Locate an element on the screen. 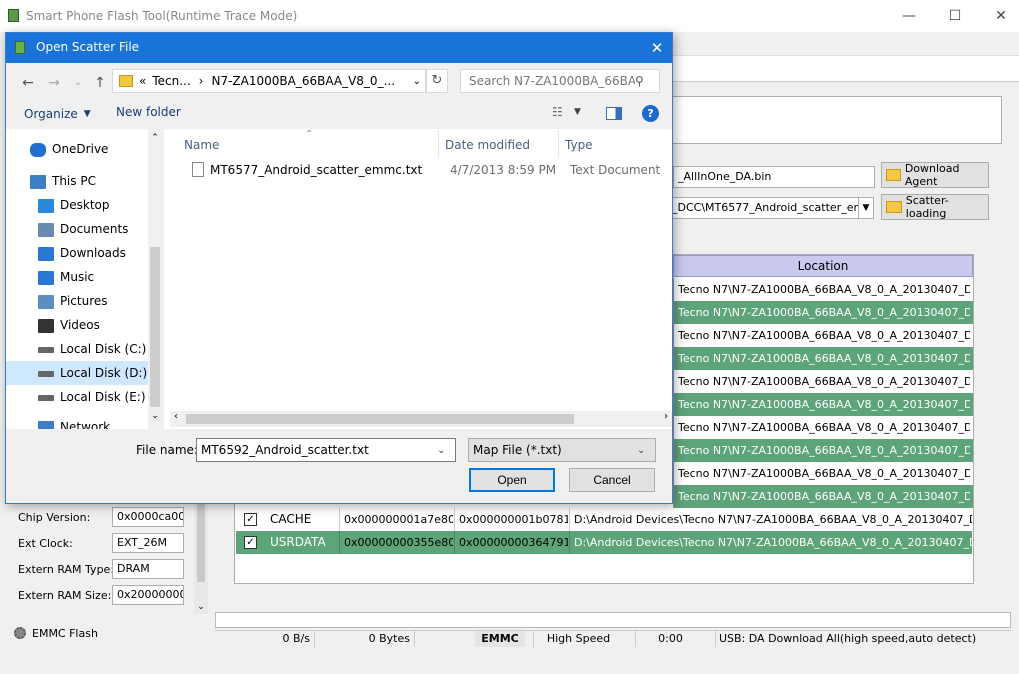 The image size is (1019, 674). end-address: 0x000000001b078117 is located at coordinates (511, 519).